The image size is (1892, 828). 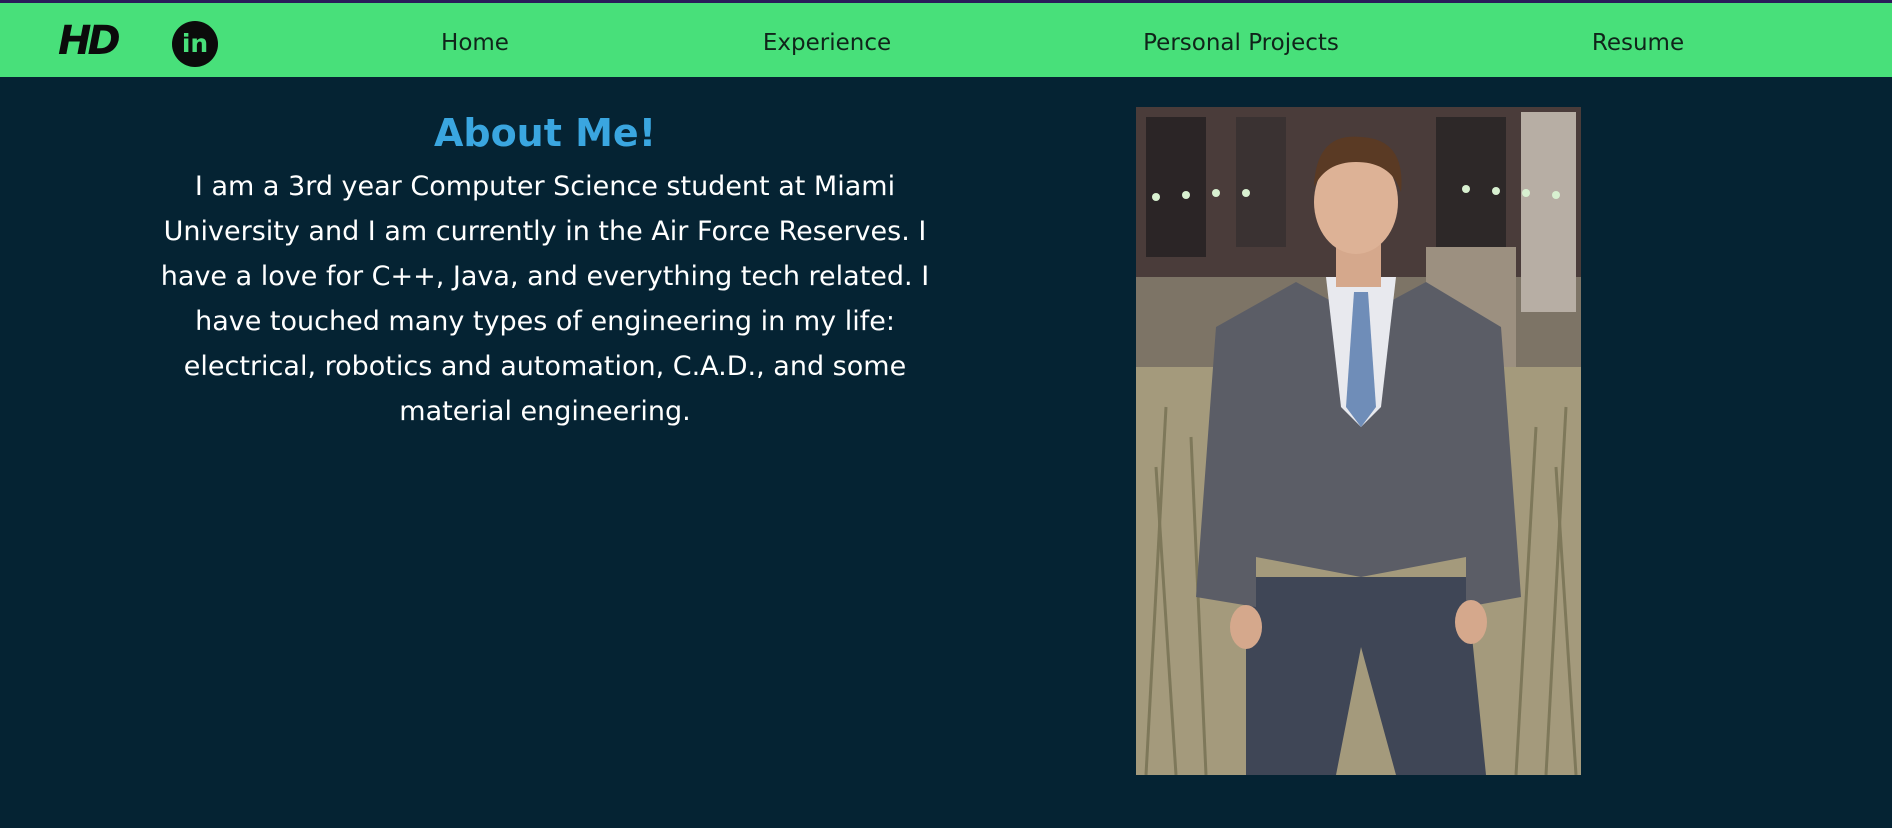 What do you see at coordinates (545, 133) in the screenshot?
I see `about-title: About Me!` at bounding box center [545, 133].